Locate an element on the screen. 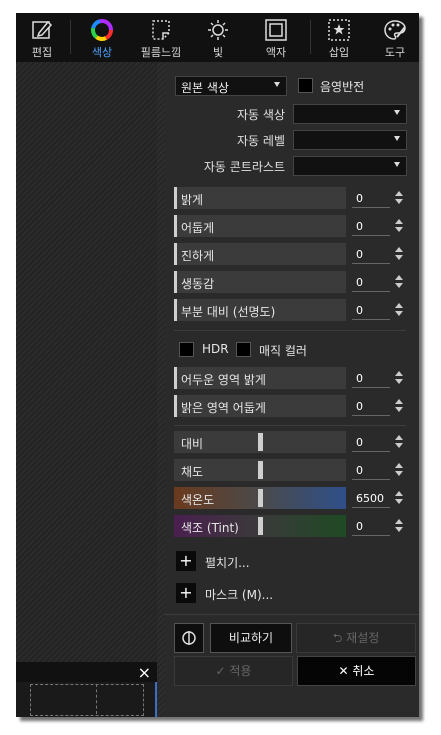 Image resolution: width=441 pixels, height=735 pixels. deepen-spinner is located at coordinates (399, 254).